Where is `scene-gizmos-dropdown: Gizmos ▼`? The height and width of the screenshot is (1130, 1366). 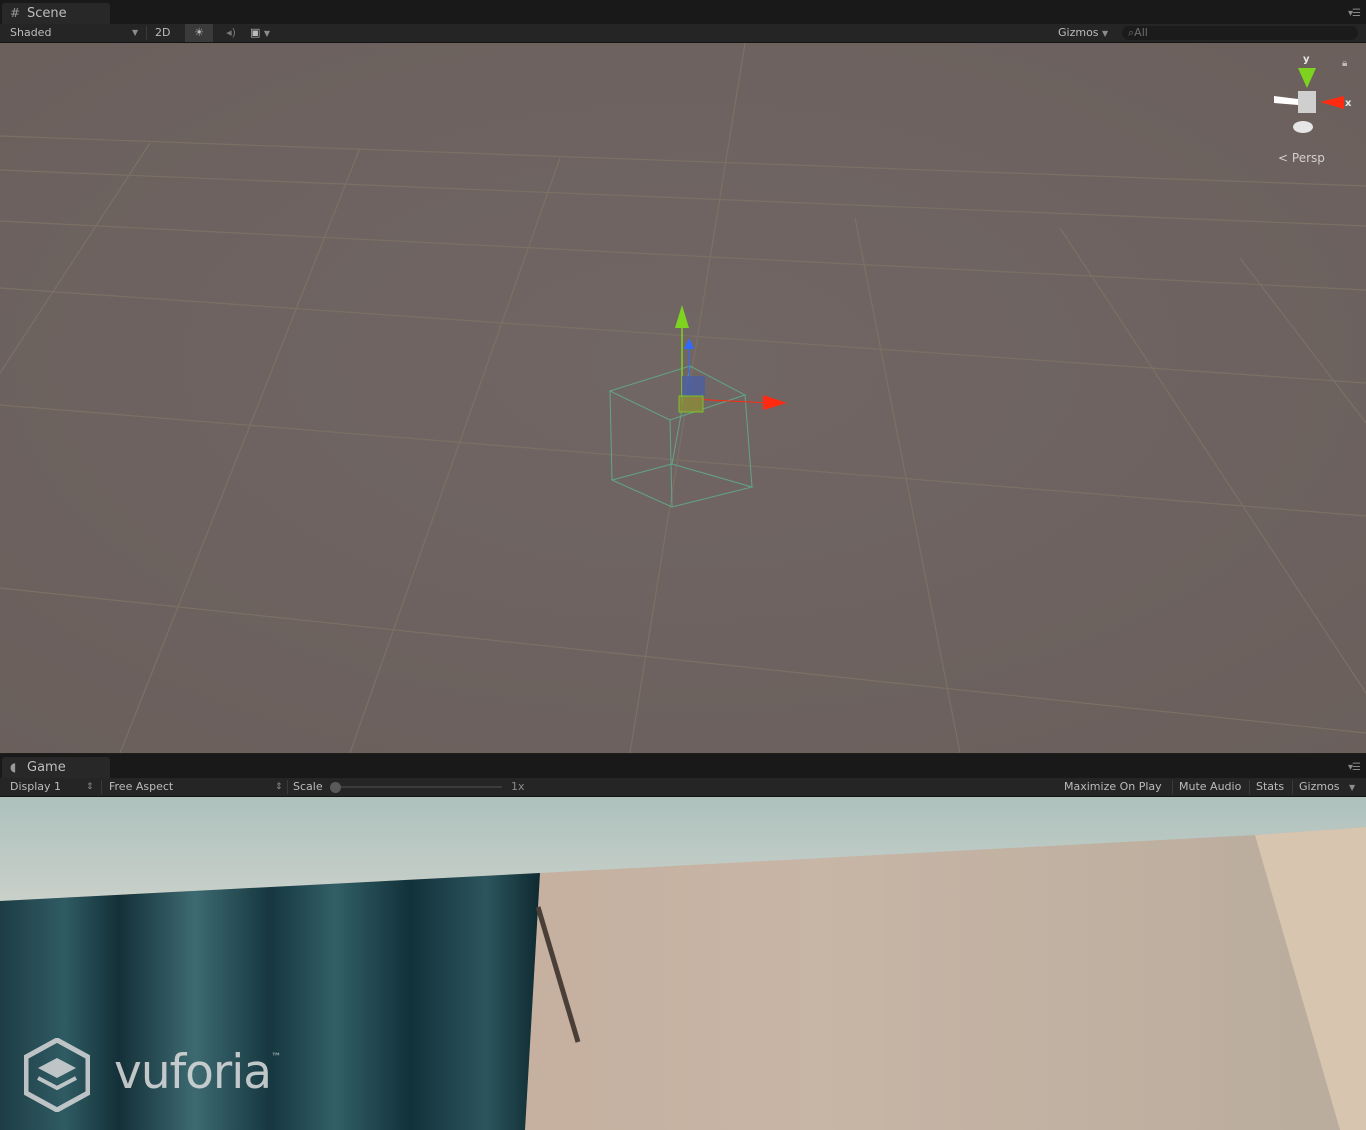 scene-gizmos-dropdown: Gizmos ▼ is located at coordinates (1083, 33).